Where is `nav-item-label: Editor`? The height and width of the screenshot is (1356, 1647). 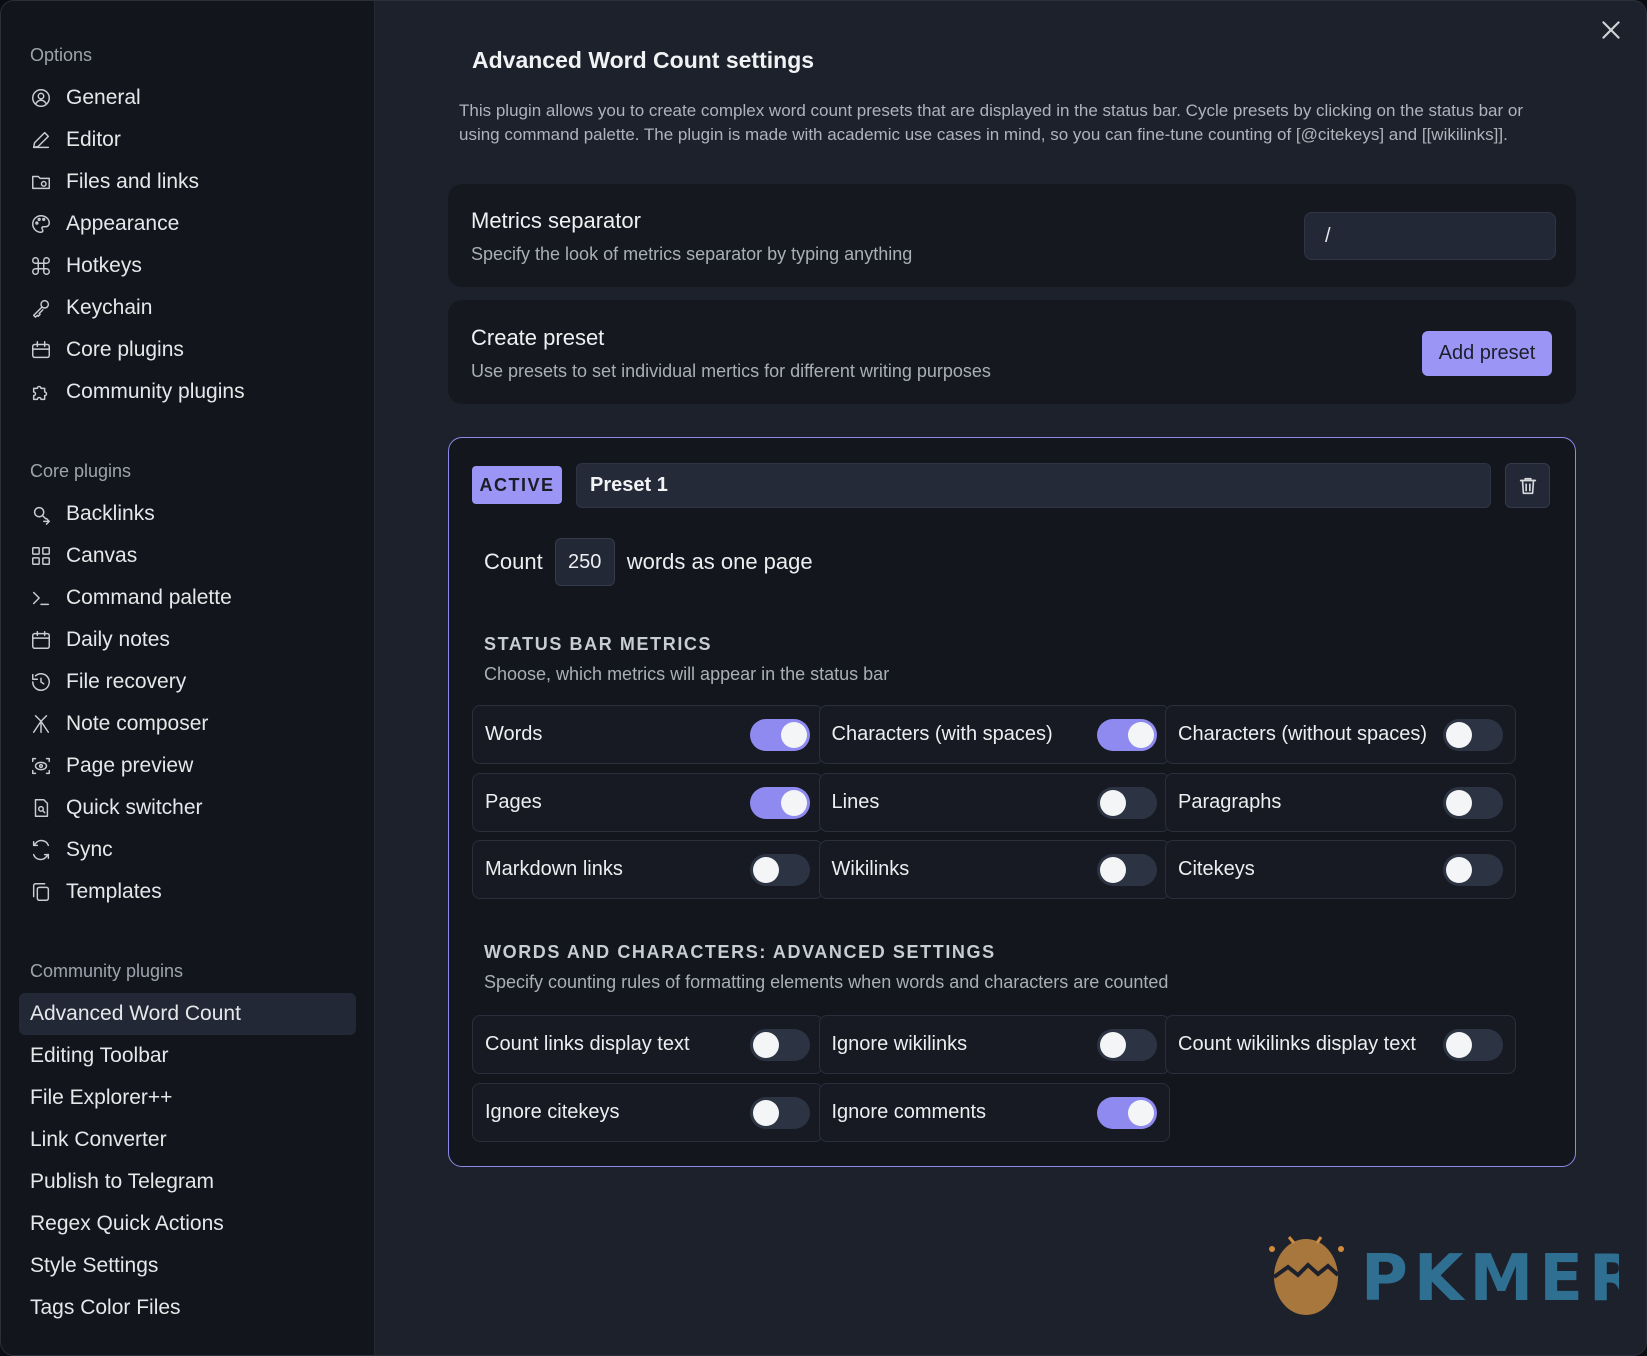 nav-item-label: Editor is located at coordinates (93, 139).